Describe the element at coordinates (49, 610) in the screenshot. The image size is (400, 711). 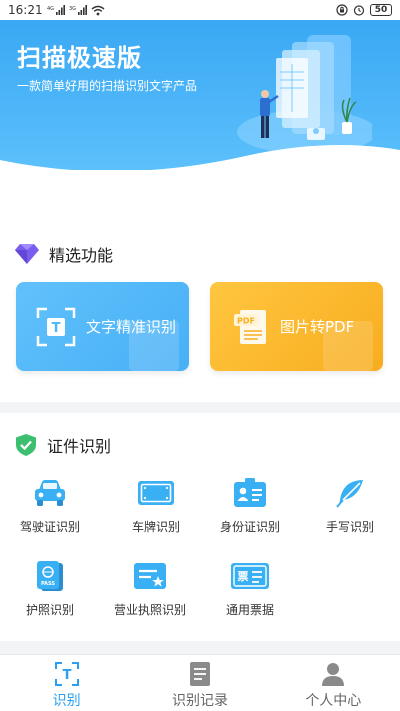
I see `passport-label: 护照识别` at that location.